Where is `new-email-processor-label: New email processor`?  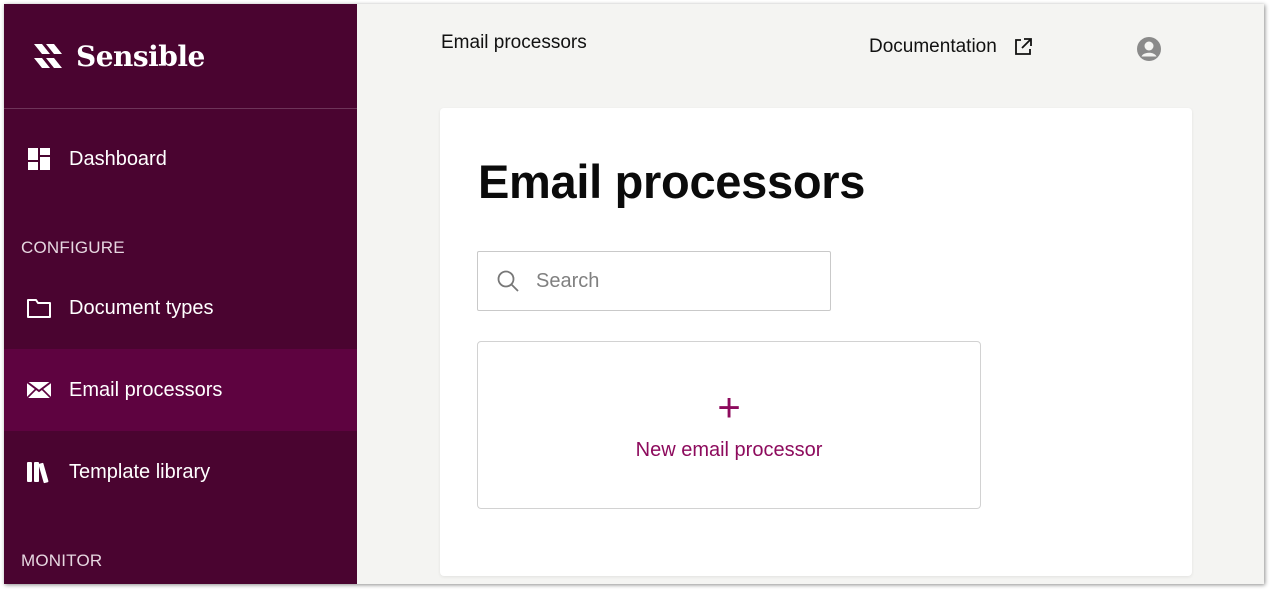
new-email-processor-label: New email processor is located at coordinates (729, 449).